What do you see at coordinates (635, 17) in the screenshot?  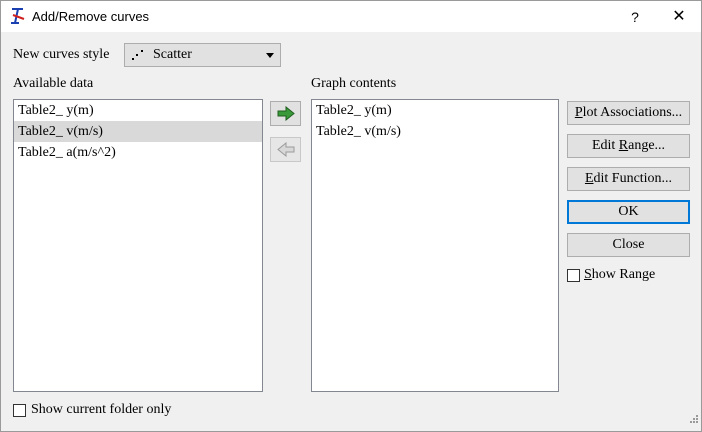 I see `help-button: ?` at bounding box center [635, 17].